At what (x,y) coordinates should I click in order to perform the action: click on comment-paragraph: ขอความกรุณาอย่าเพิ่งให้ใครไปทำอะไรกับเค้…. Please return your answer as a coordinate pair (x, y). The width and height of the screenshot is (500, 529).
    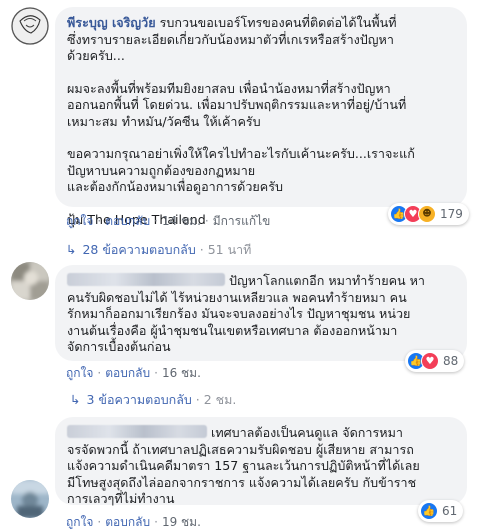
    Looking at the image, I should click on (241, 170).